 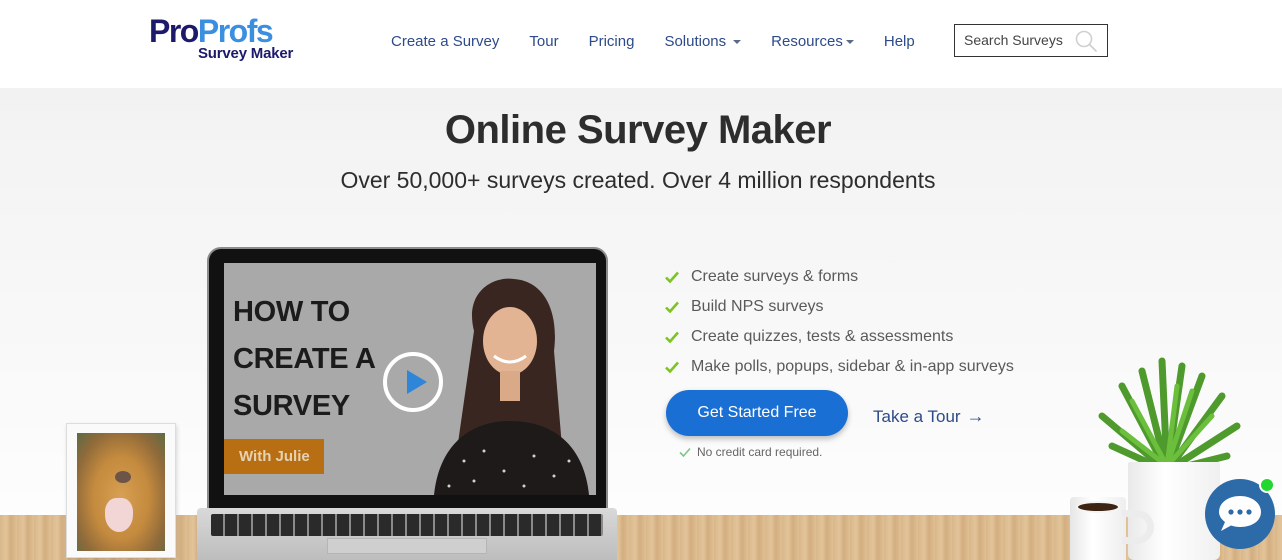 What do you see at coordinates (543, 41) in the screenshot?
I see `nav-tour: Tour` at bounding box center [543, 41].